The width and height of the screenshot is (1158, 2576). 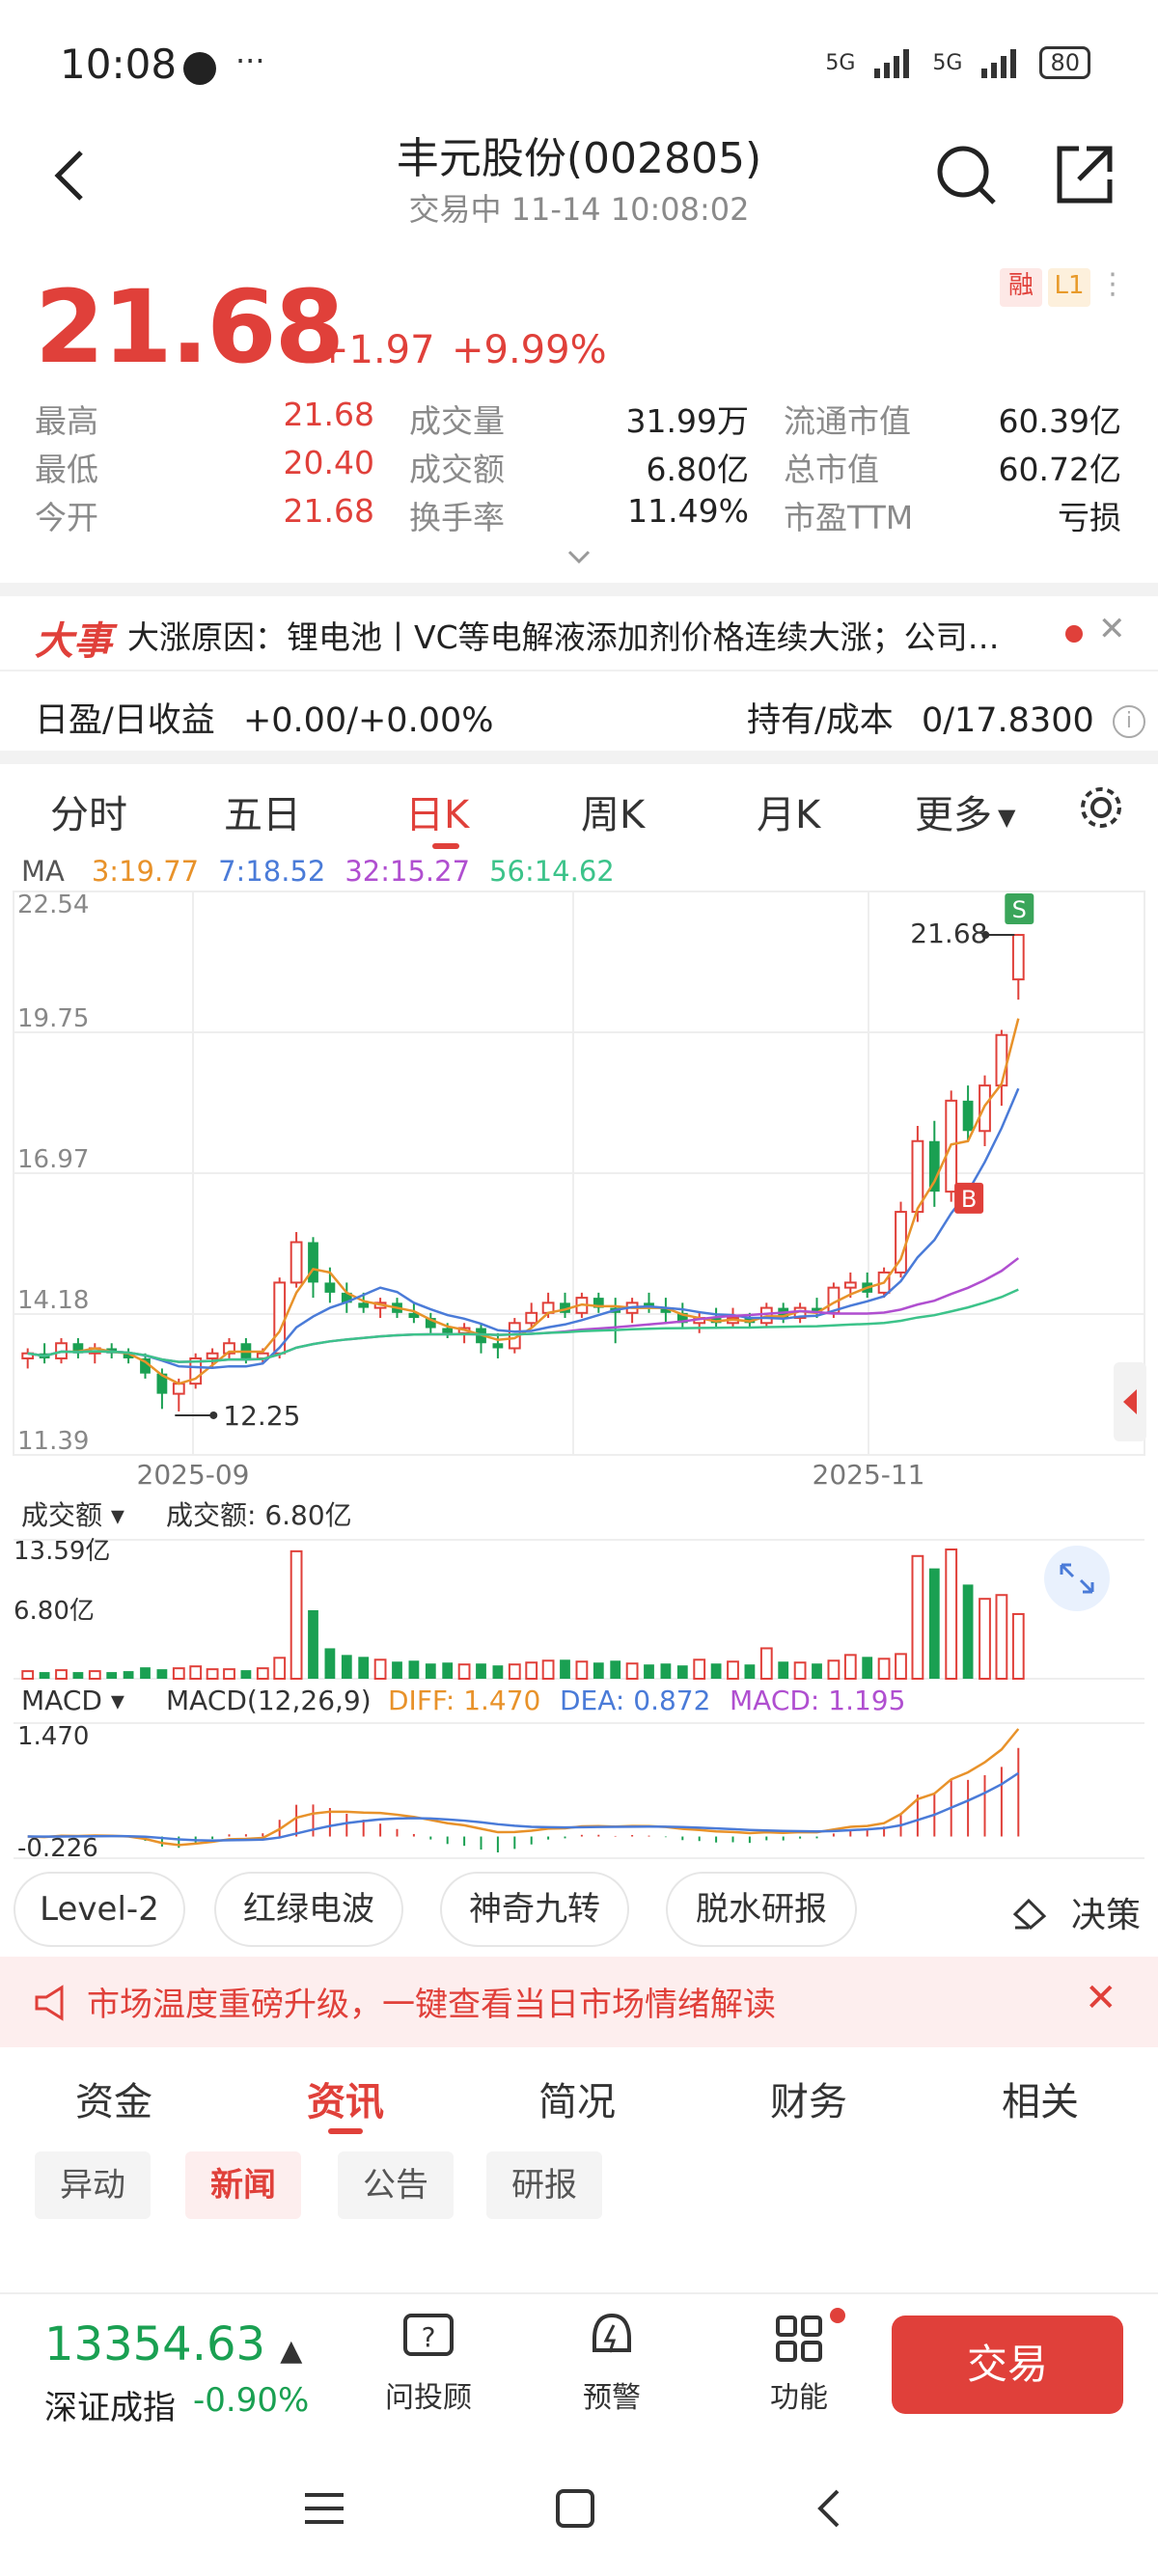 What do you see at coordinates (688, 511) in the screenshot?
I see `stat-value: 11.49%` at bounding box center [688, 511].